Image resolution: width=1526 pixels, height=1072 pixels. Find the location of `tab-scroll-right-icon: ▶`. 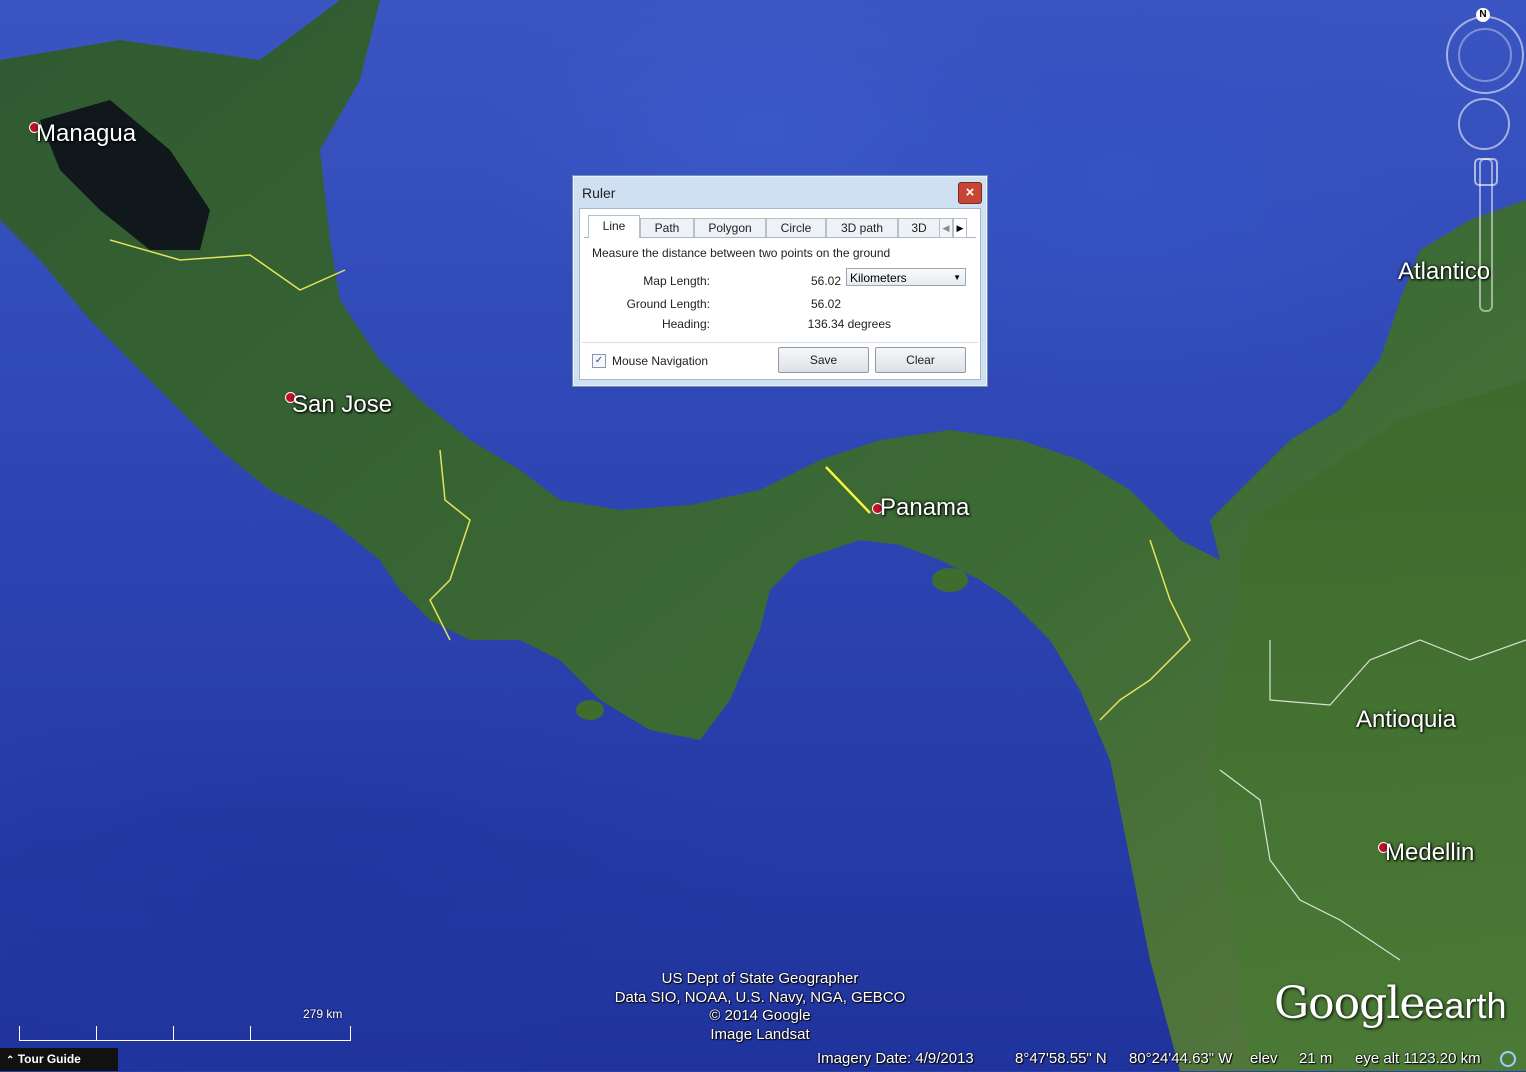

tab-scroll-right-icon: ▶ is located at coordinates (960, 228).